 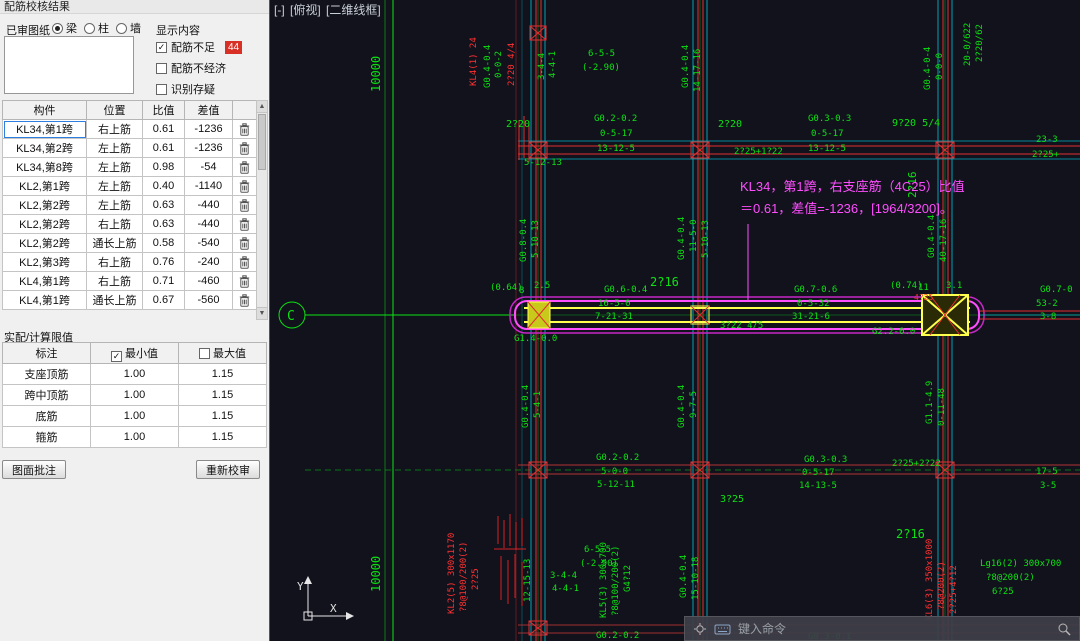 What do you see at coordinates (208, 167) in the screenshot?
I see `cell-diff: -54` at bounding box center [208, 167].